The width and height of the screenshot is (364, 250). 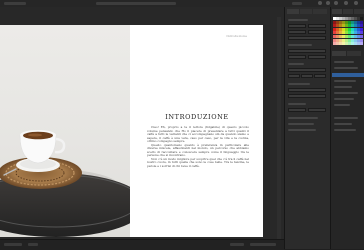 I want to click on zoom-slider, so click(x=263, y=244).